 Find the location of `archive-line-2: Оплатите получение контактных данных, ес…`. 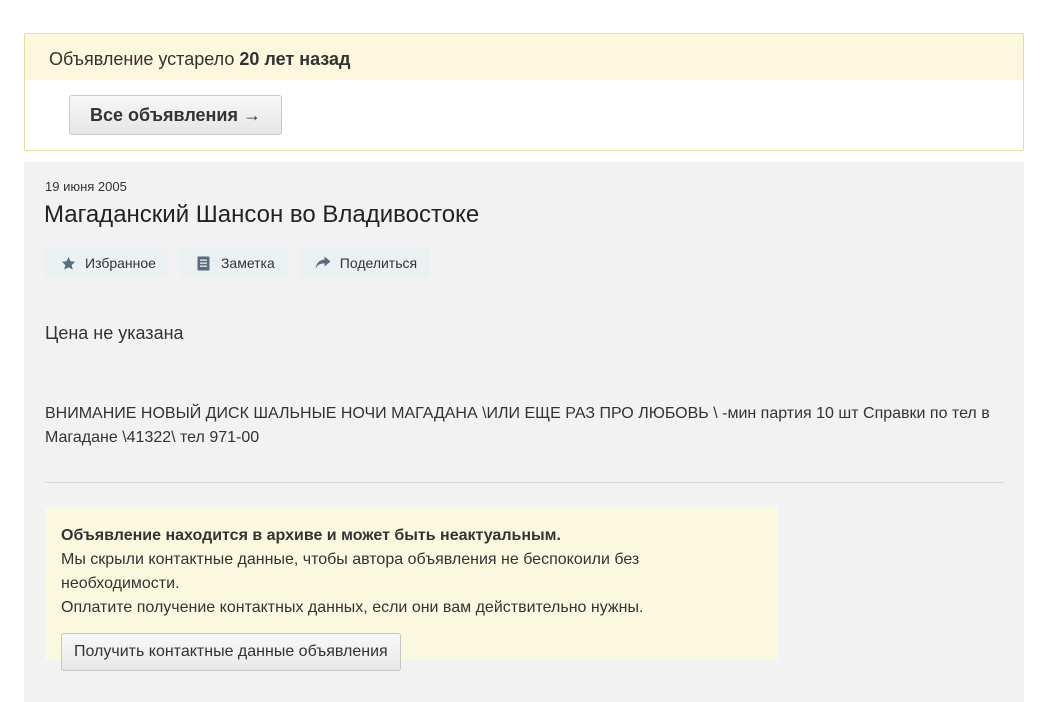

archive-line-2: Оплатите получение контактных данных, ес… is located at coordinates (352, 607).